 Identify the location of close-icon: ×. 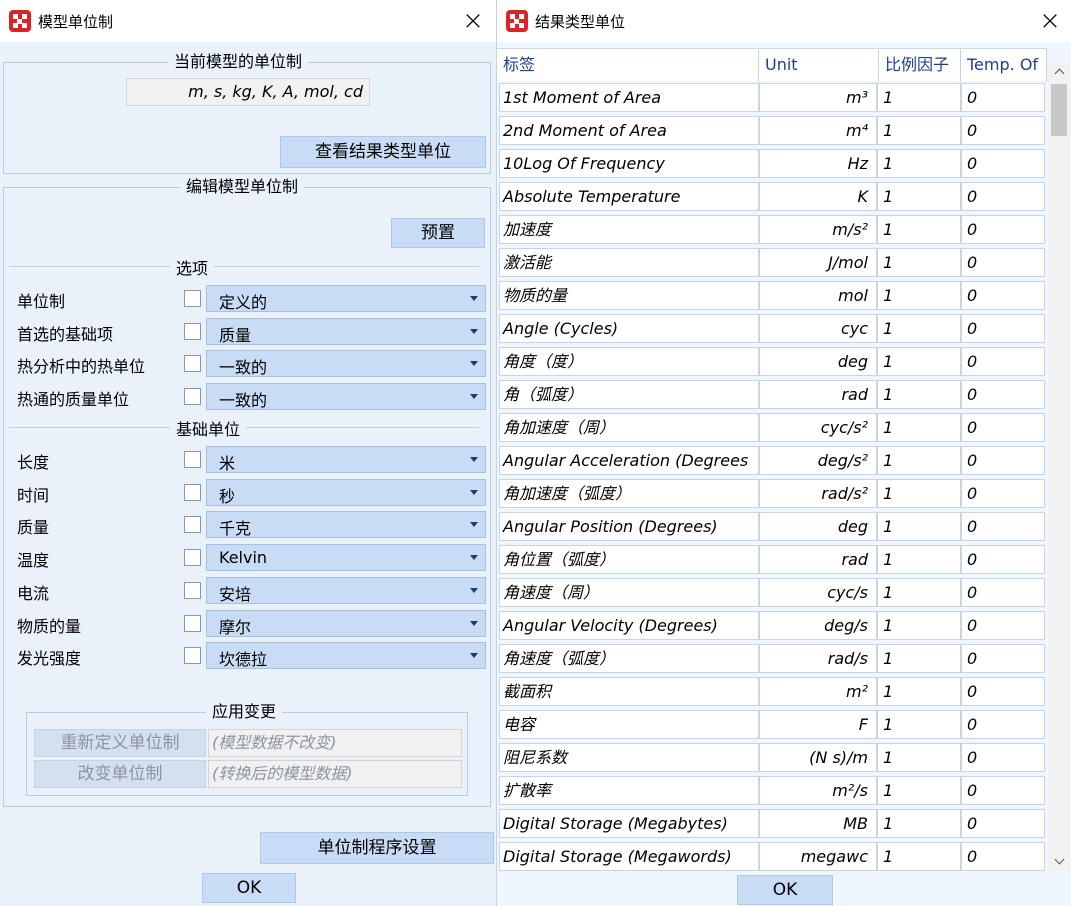
(473, 21).